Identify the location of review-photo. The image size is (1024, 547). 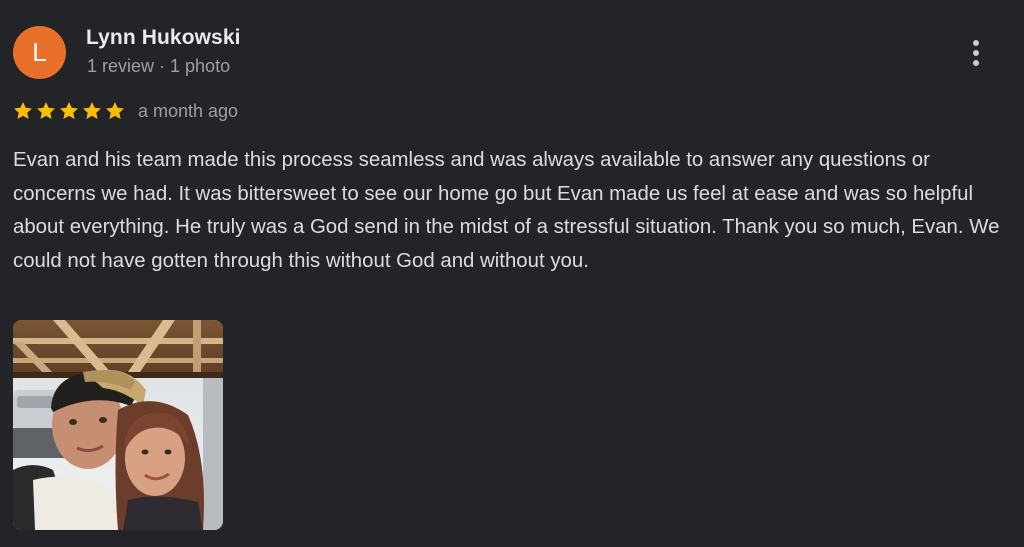
(118, 425).